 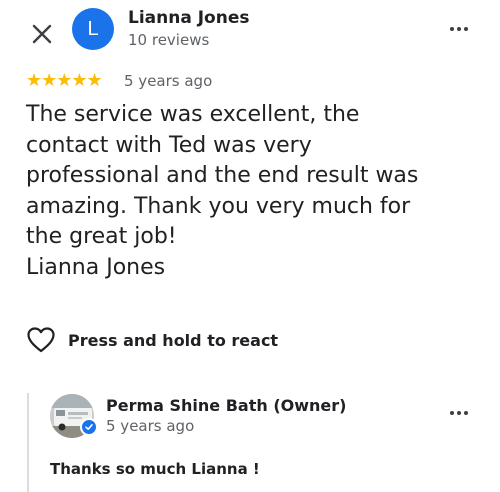 I want to click on close-icon, so click(x=42, y=34).